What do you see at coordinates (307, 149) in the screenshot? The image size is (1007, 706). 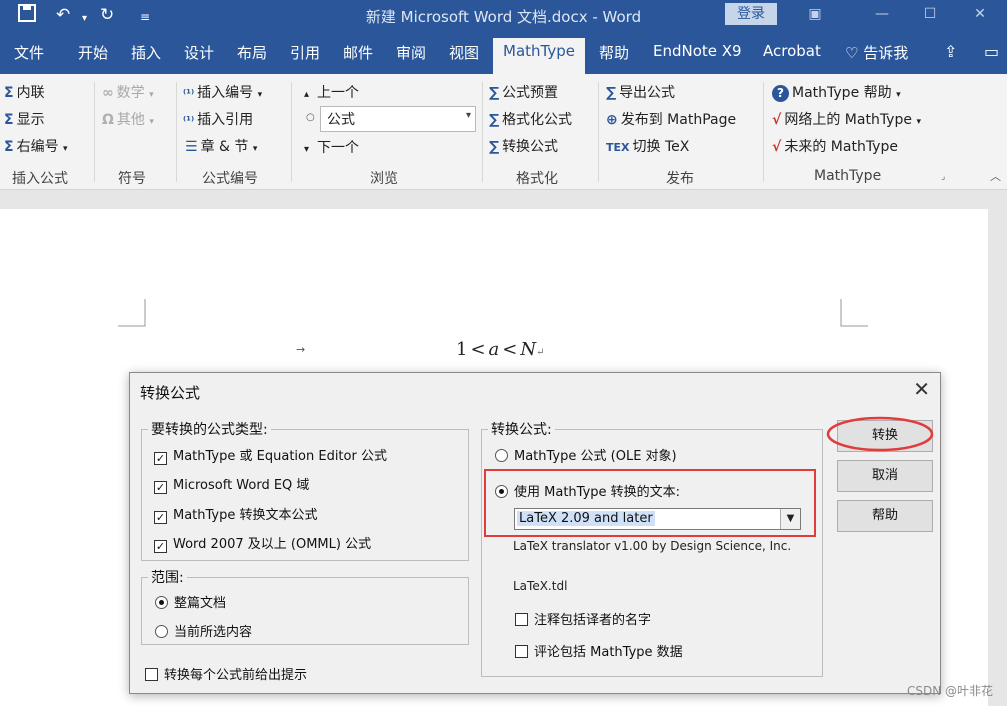 I see `arrow-down-icon: ▾` at bounding box center [307, 149].